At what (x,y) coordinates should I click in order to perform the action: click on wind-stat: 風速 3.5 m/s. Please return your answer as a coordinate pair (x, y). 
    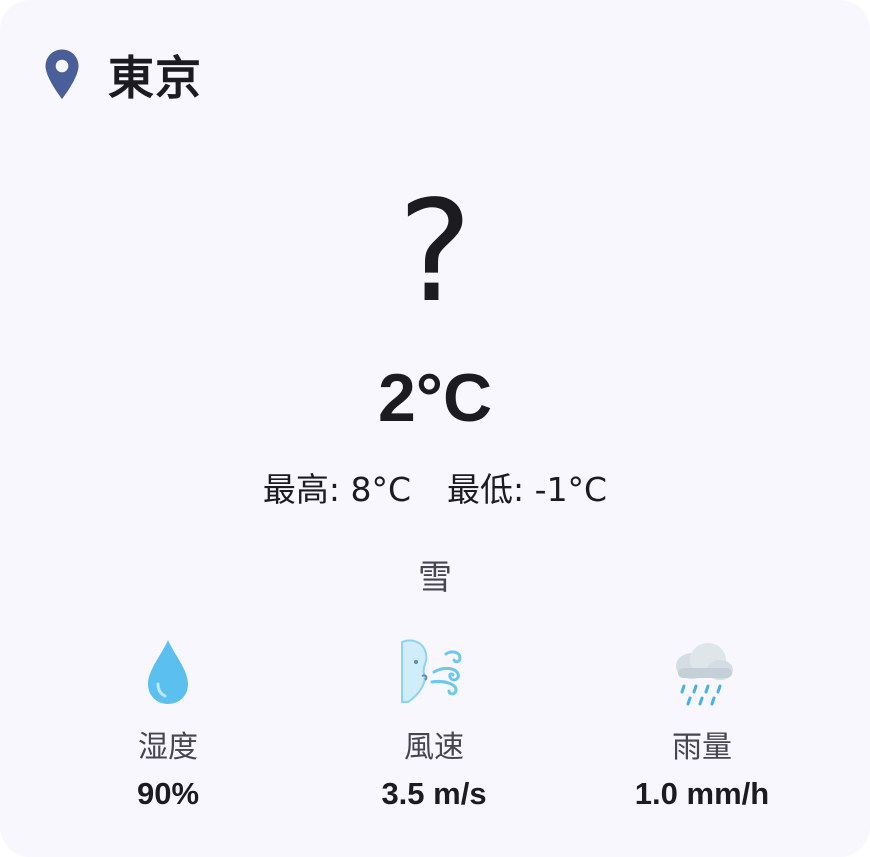
    Looking at the image, I should click on (434, 723).